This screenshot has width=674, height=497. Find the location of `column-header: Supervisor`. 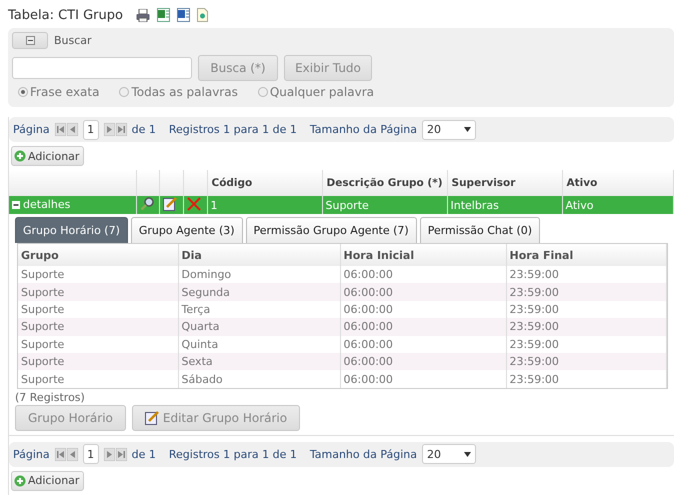

column-header: Supervisor is located at coordinates (504, 183).